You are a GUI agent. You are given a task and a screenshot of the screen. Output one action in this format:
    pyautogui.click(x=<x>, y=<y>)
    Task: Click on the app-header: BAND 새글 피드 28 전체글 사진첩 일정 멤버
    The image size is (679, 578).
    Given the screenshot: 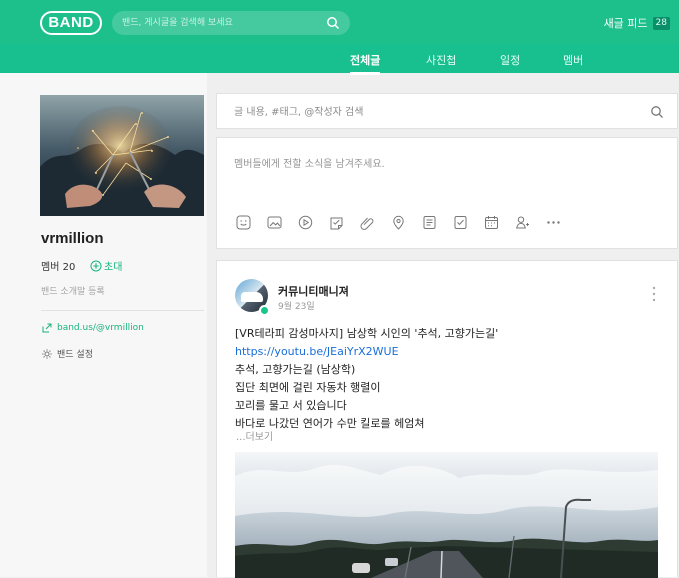 What is the action you would take?
    pyautogui.click(x=339, y=37)
    